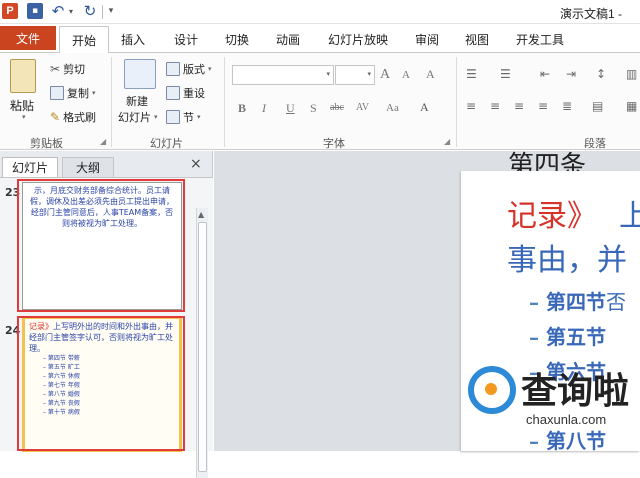 This screenshot has height=478, width=640. Describe the element at coordinates (61, 394) in the screenshot. I see `thumbnail-line: – 第八节 婚假` at that location.